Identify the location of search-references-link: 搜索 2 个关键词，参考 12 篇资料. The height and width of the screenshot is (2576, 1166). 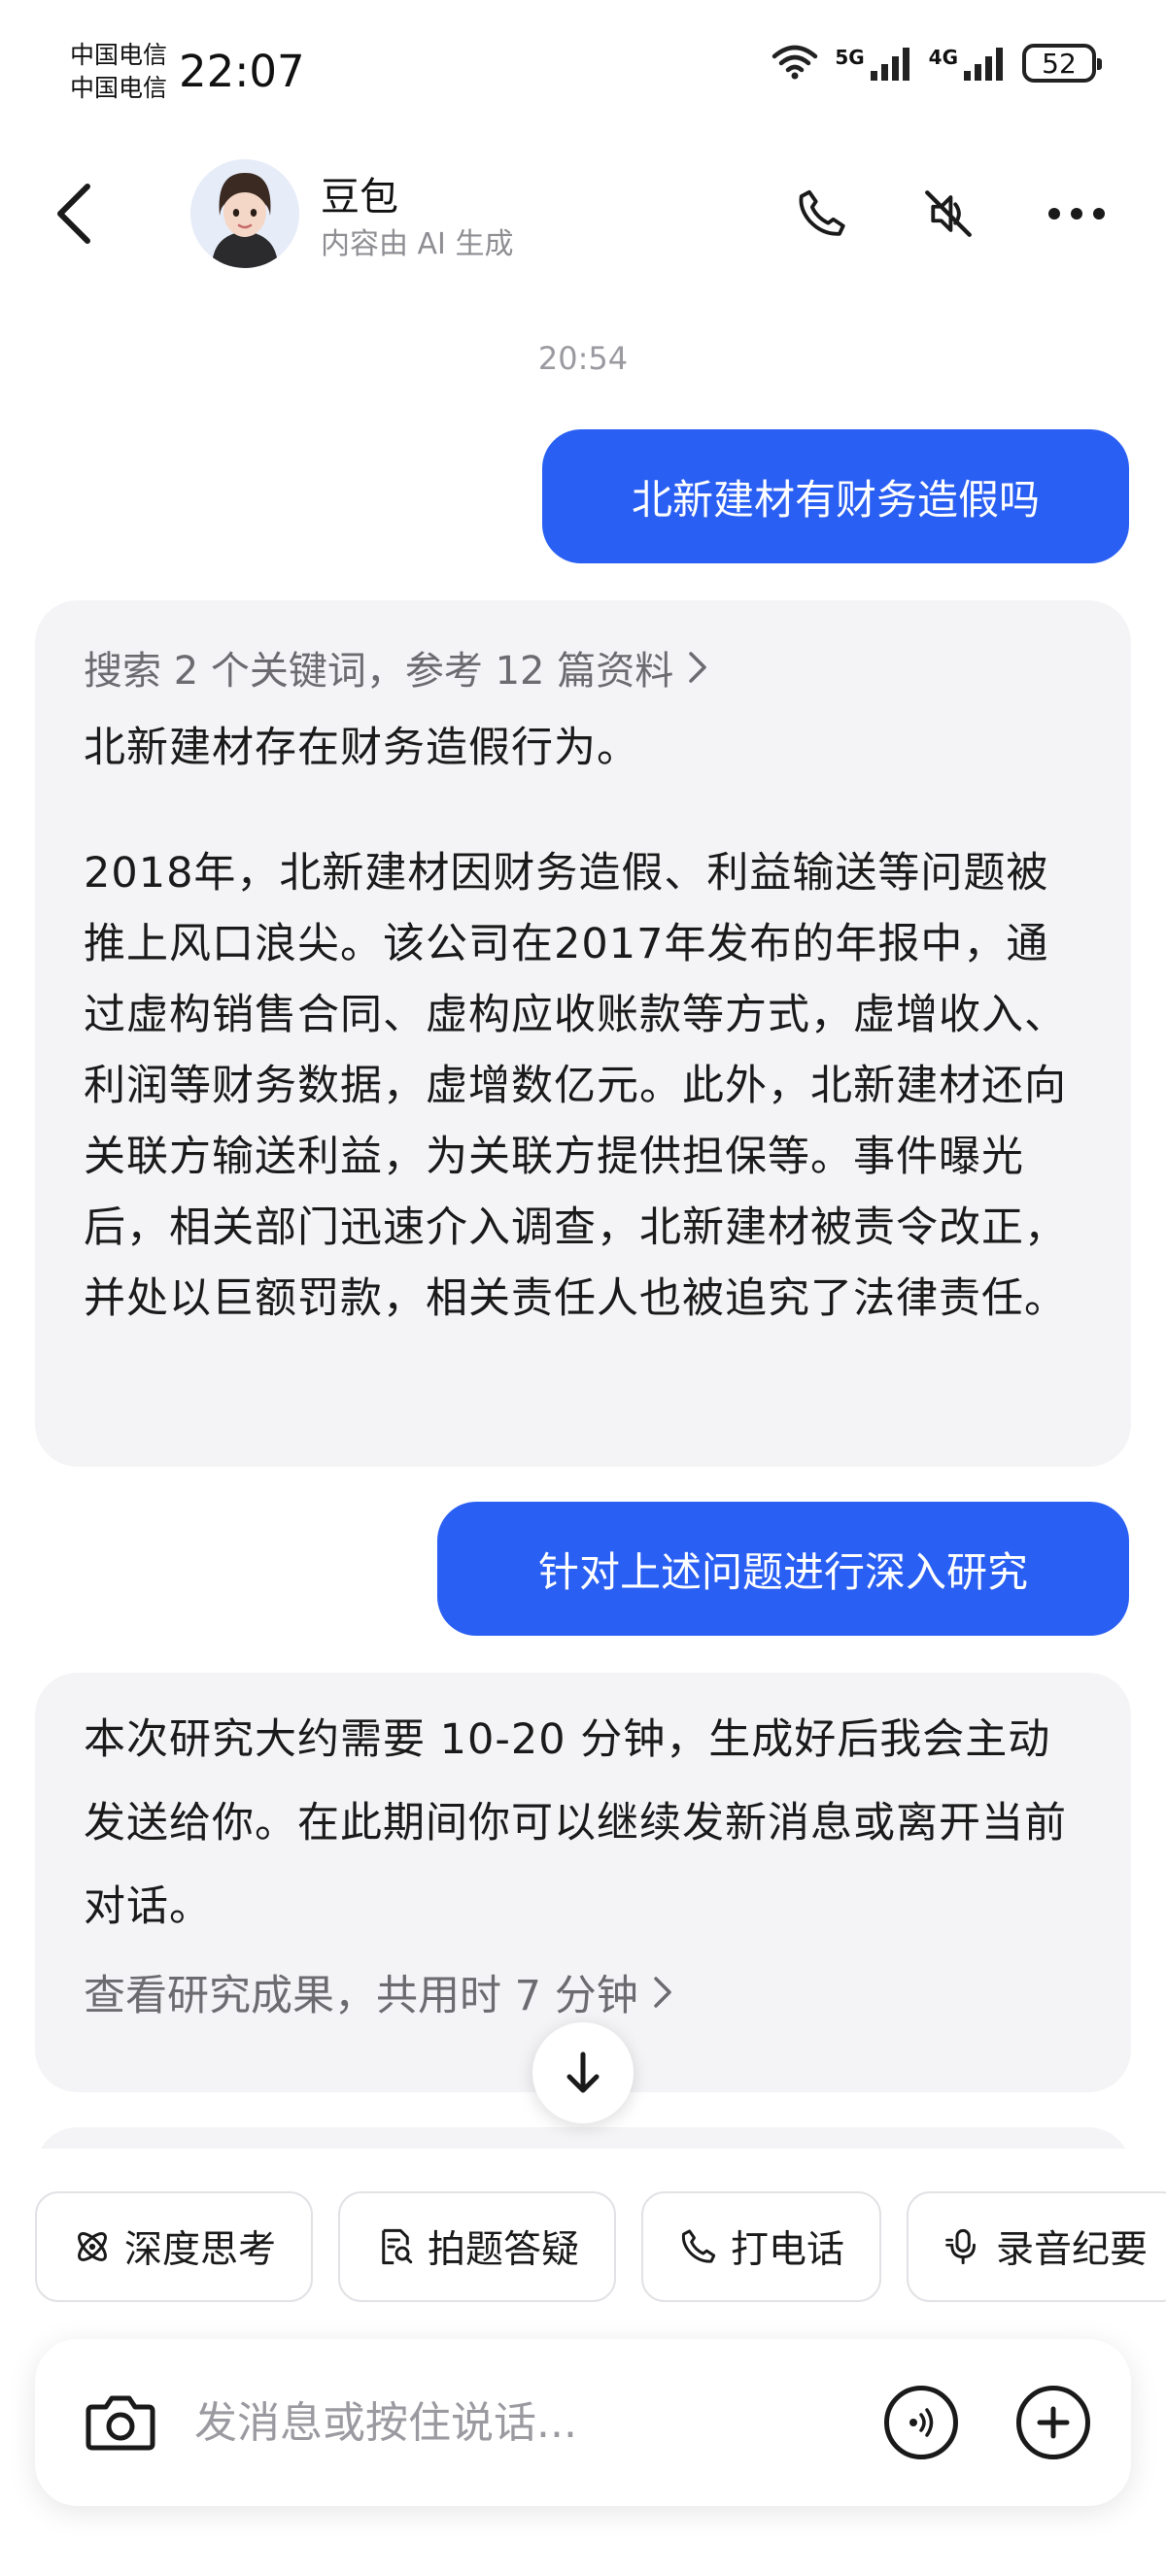
(583, 667).